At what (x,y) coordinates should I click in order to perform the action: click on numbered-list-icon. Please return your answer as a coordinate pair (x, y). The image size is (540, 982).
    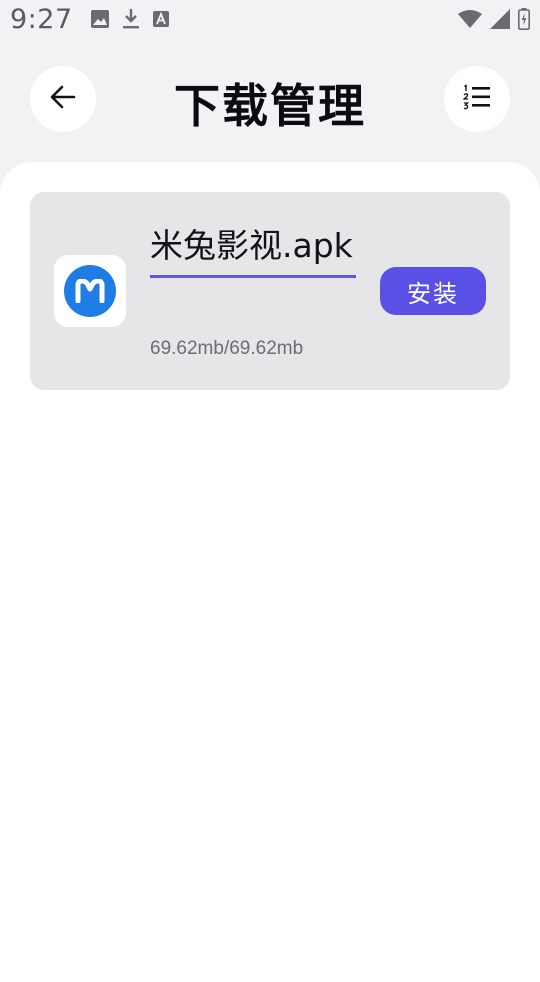
    Looking at the image, I should click on (476, 99).